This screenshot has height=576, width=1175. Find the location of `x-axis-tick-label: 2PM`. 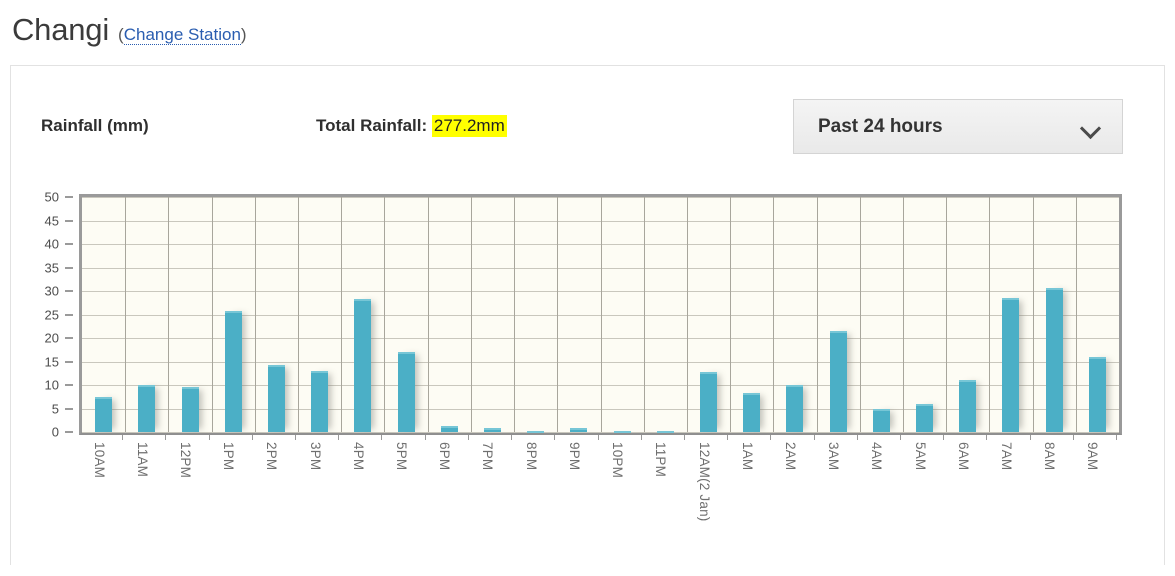

x-axis-tick-label: 2PM is located at coordinates (272, 456).